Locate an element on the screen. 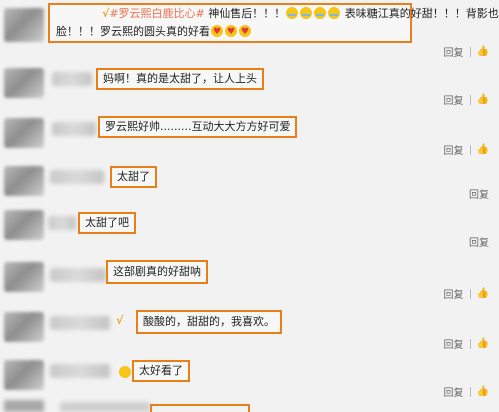  highlighted-comment-text: 太甜了 is located at coordinates (133, 177).